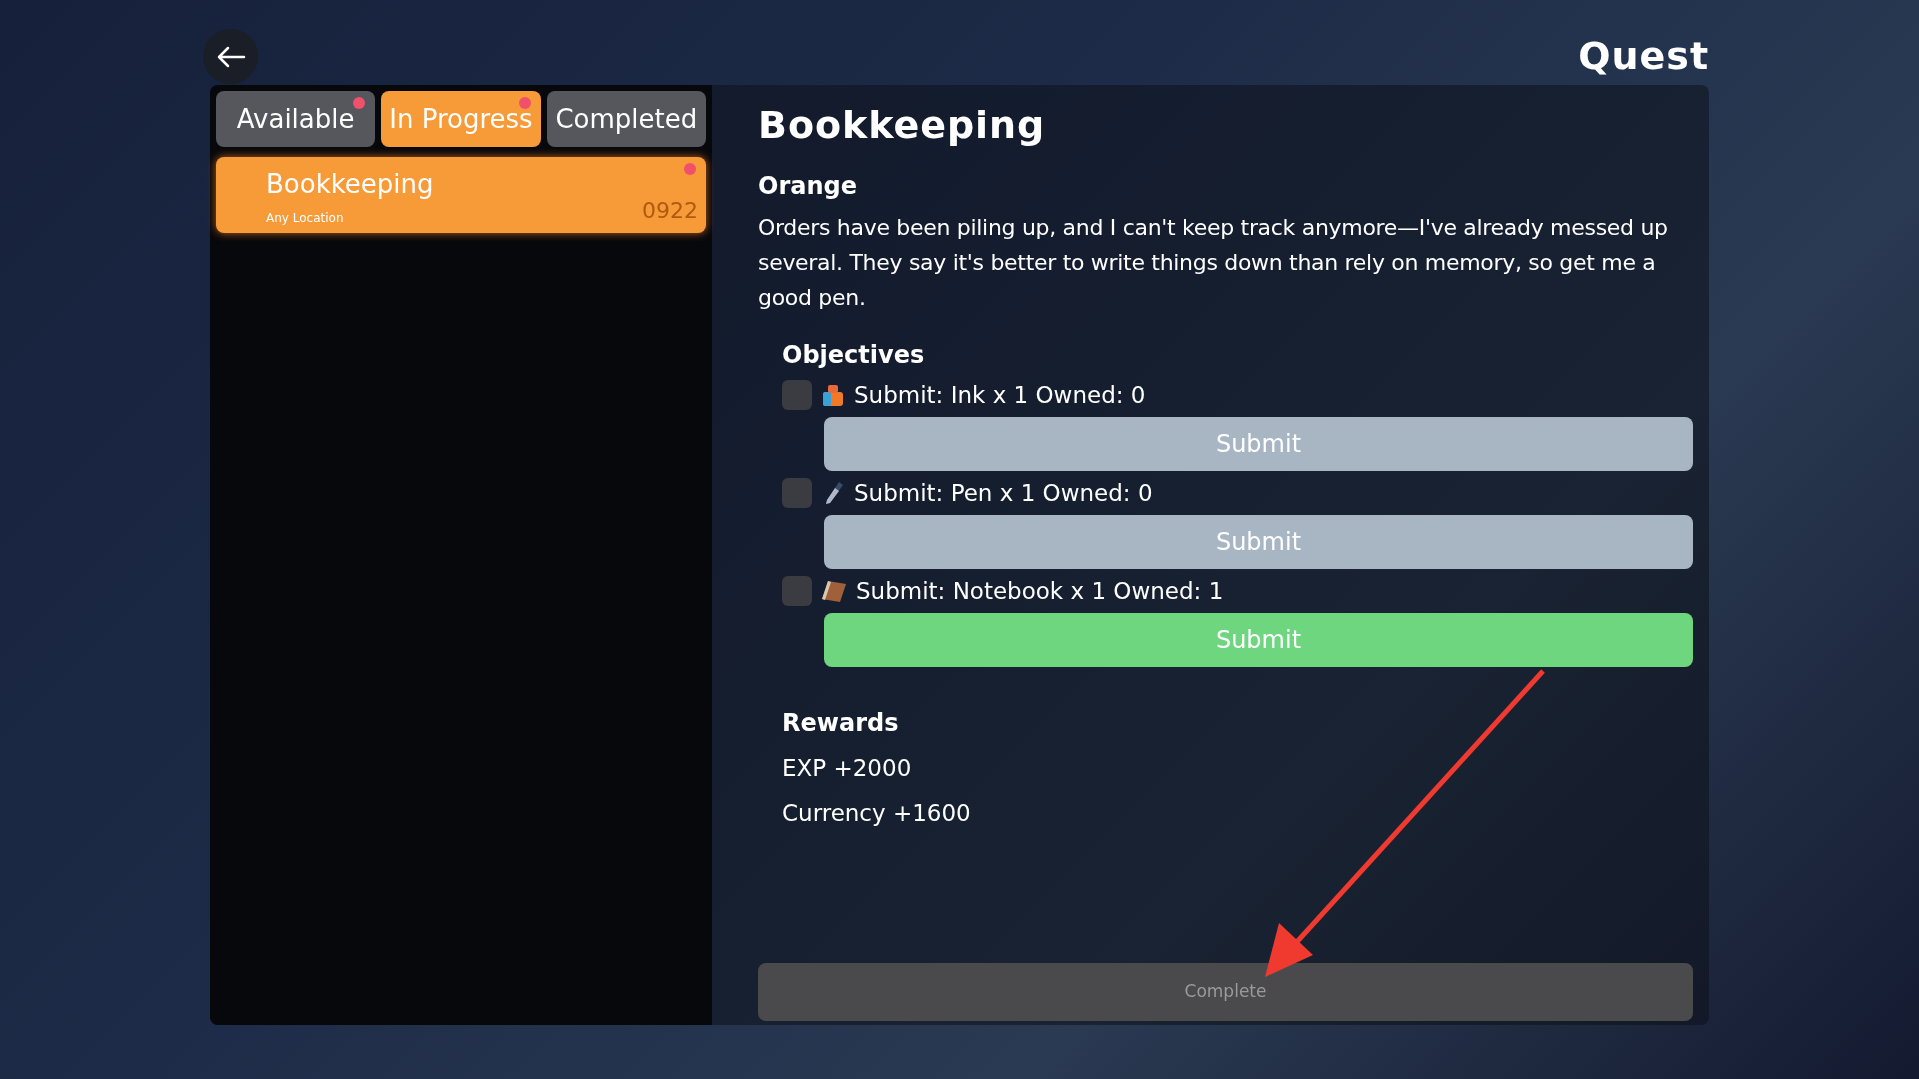 This screenshot has width=1919, height=1079. What do you see at coordinates (461, 195) in the screenshot?
I see `quest-list-item: Bookkeeping Any Location 0922` at bounding box center [461, 195].